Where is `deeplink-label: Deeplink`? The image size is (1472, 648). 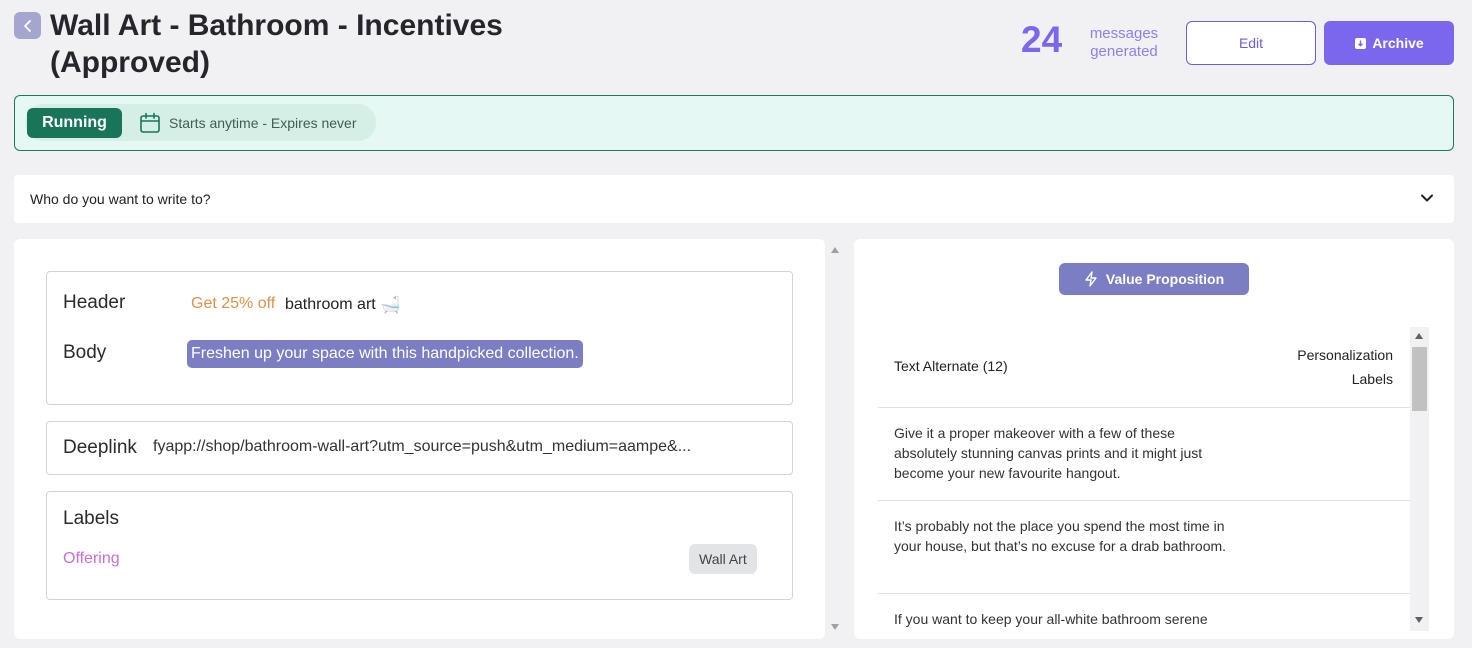
deeplink-label: Deeplink is located at coordinates (100, 447).